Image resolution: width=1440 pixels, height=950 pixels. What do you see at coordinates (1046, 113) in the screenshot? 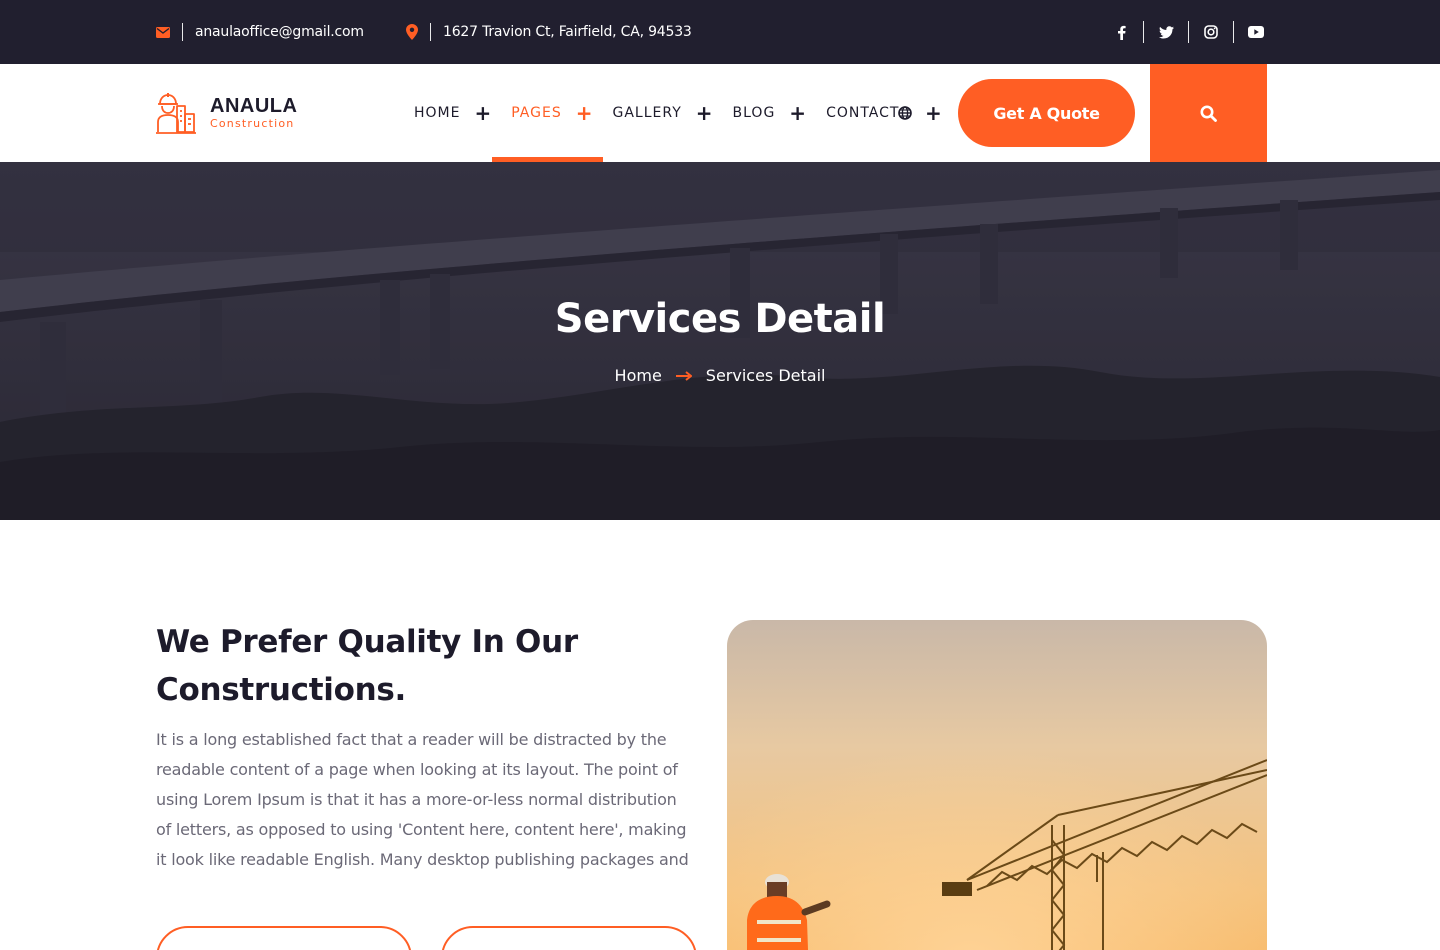
I see `get-a-quote-button: Get A Quote` at bounding box center [1046, 113].